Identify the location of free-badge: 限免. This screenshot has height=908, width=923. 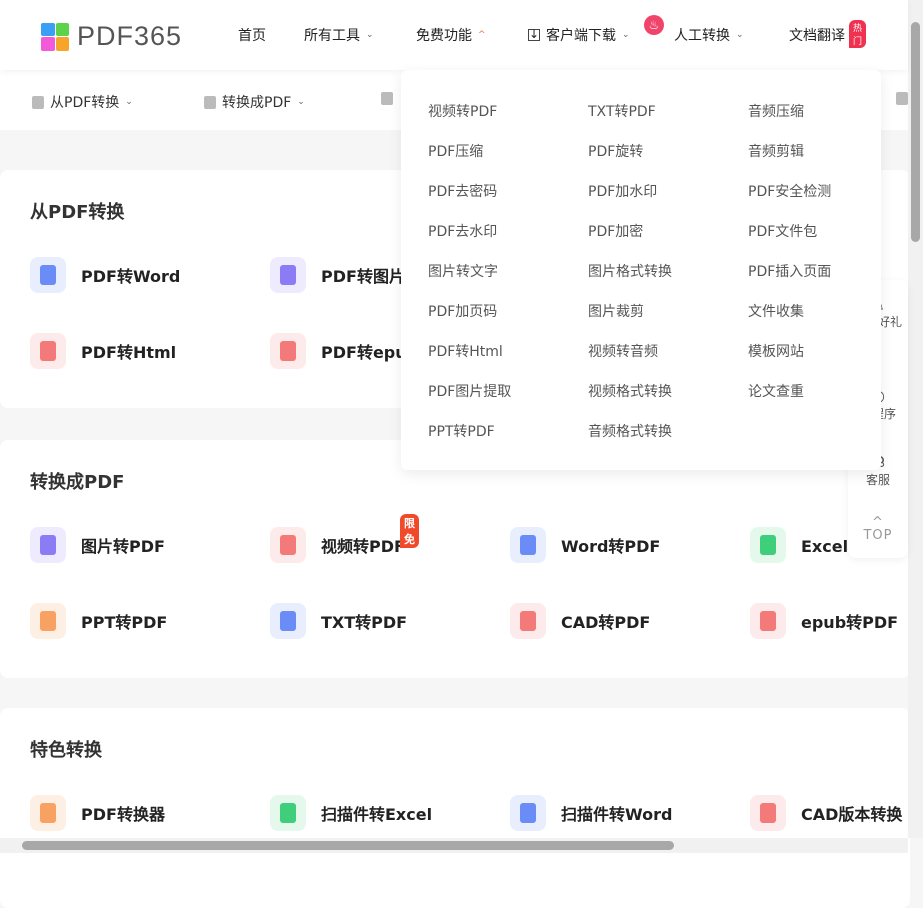
(409, 531).